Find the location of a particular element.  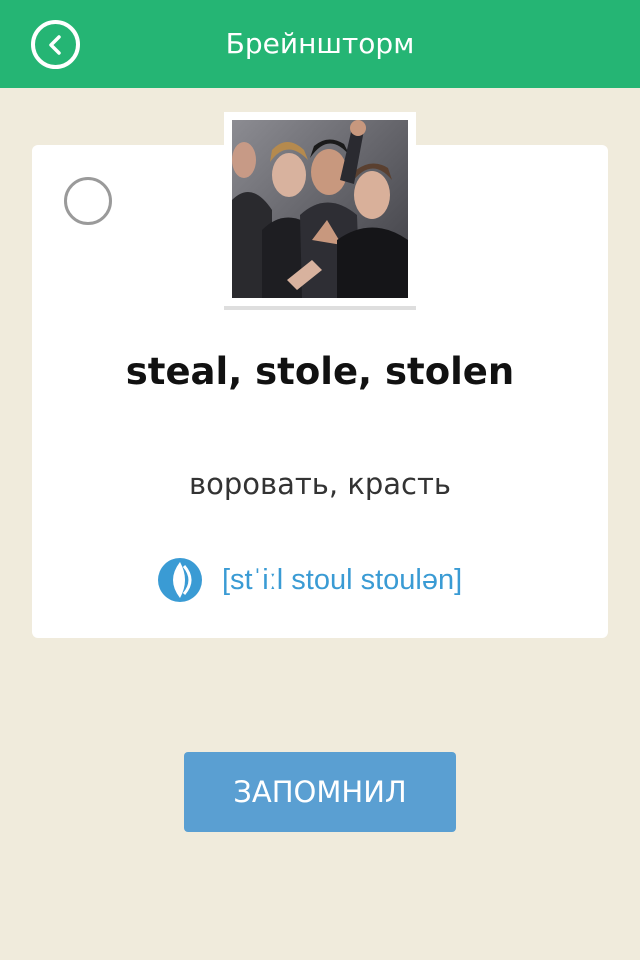

select-radio is located at coordinates (88, 201).